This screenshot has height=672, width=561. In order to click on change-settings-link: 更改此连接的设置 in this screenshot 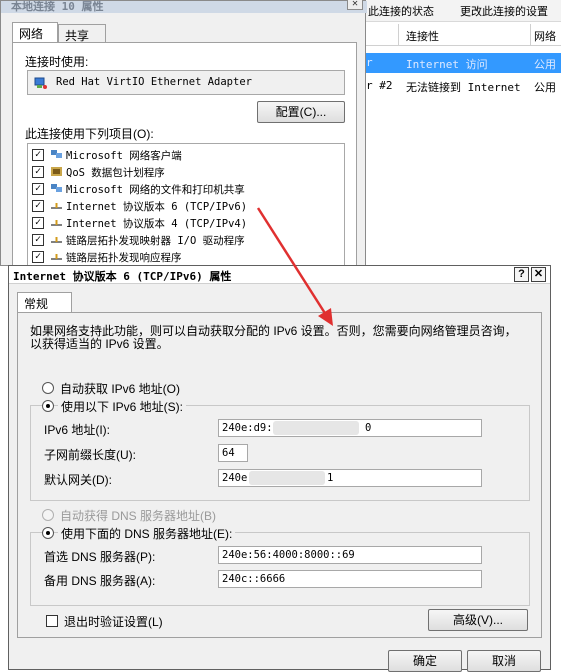, I will do `click(504, 11)`.